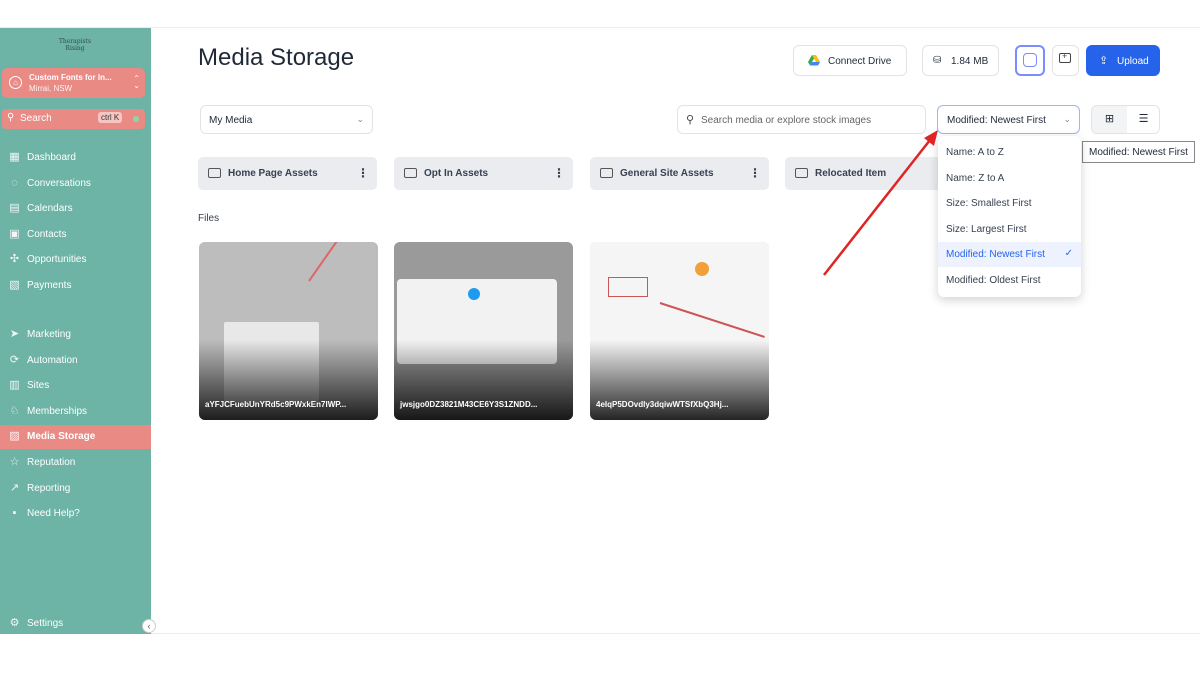  Describe the element at coordinates (860, 61) in the screenshot. I see `connect-drive-label: Connect Drive` at that location.